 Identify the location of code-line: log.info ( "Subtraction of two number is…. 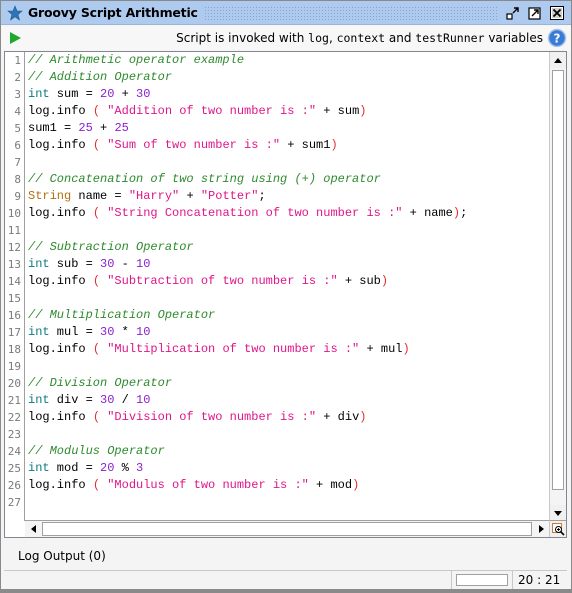
(288, 281).